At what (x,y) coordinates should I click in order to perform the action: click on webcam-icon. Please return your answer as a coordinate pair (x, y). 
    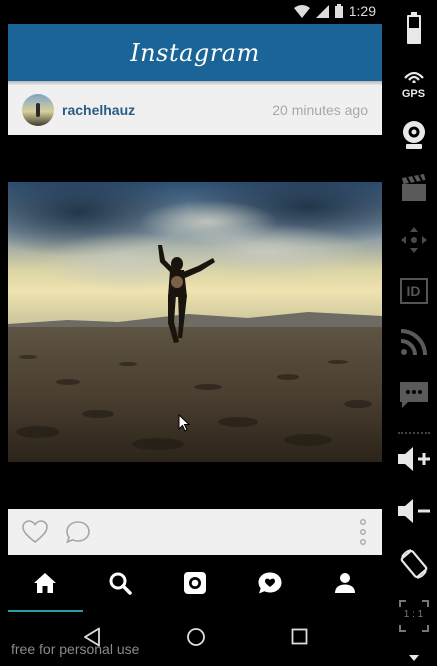
    Looking at the image, I should click on (414, 137).